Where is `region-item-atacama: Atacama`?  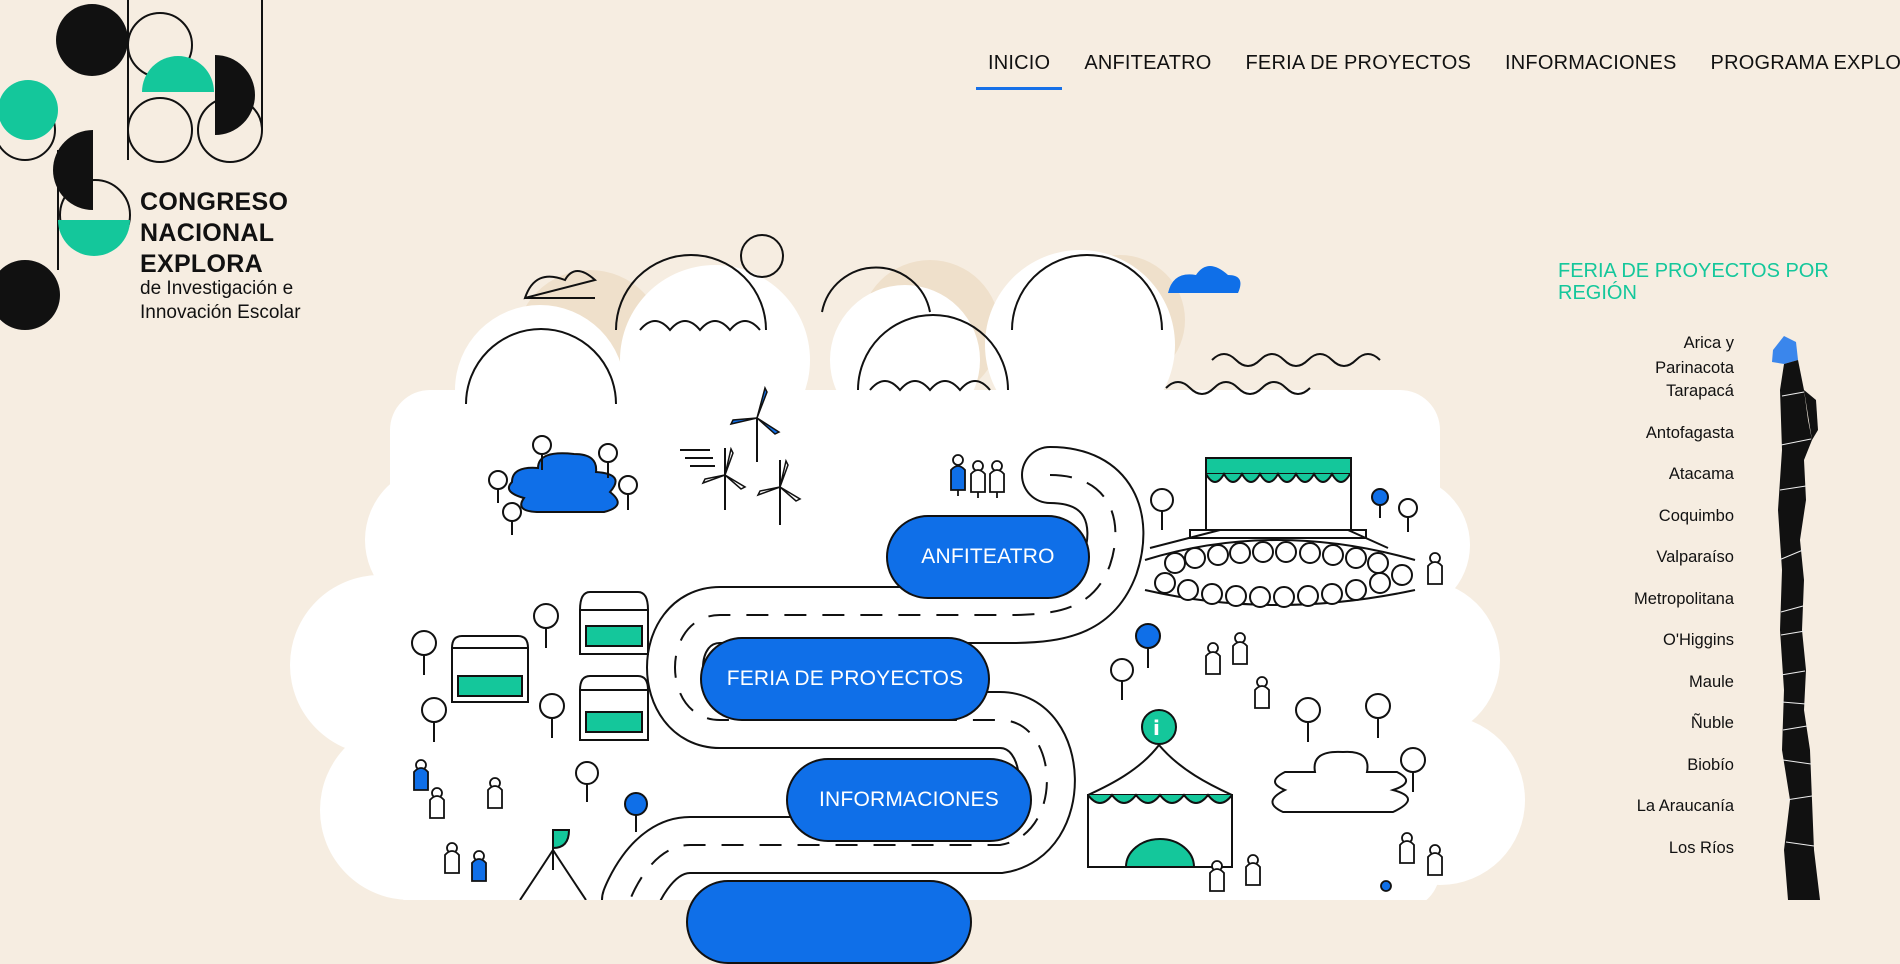 region-item-atacama: Atacama is located at coordinates (1684, 485).